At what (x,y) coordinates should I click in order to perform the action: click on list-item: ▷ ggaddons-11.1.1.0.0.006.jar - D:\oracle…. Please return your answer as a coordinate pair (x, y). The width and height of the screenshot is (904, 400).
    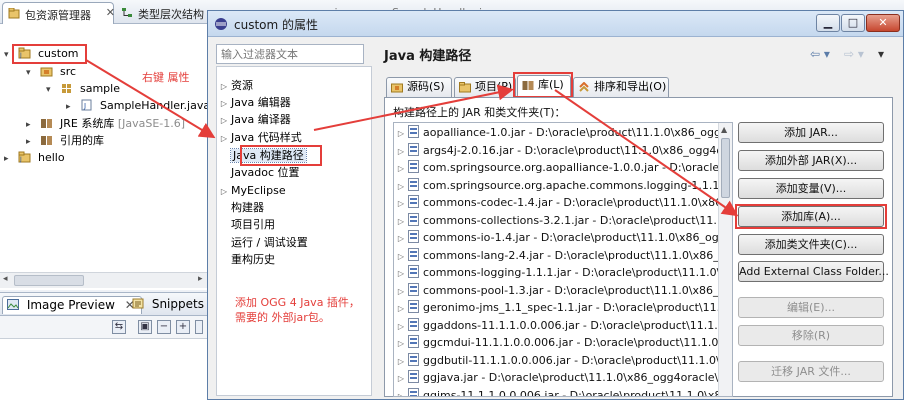
    Looking at the image, I should click on (563, 326).